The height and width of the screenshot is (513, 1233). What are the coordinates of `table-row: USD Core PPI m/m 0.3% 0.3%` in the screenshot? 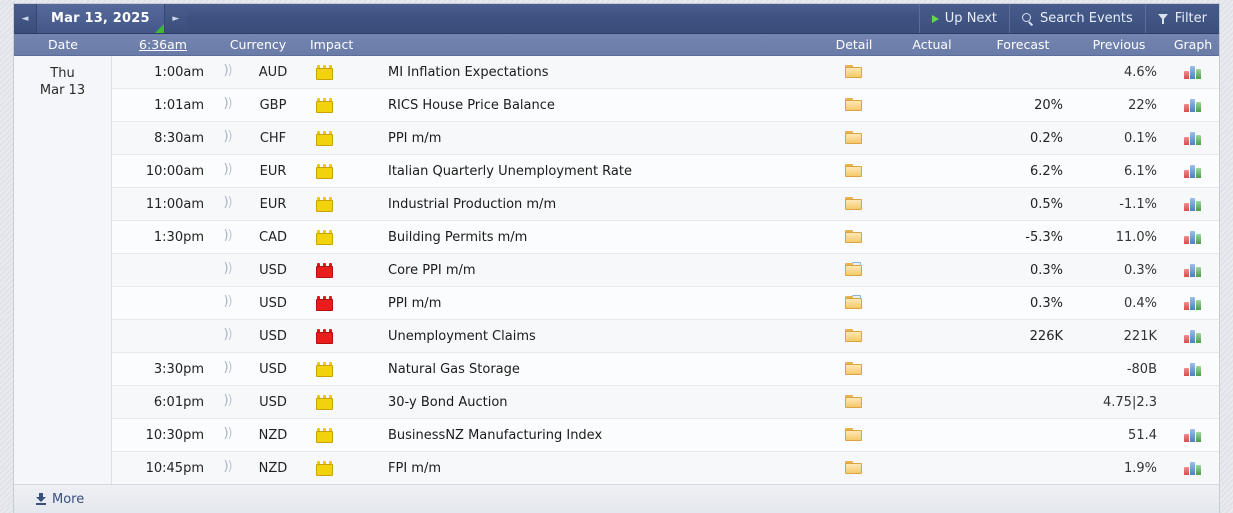 It's located at (665, 270).